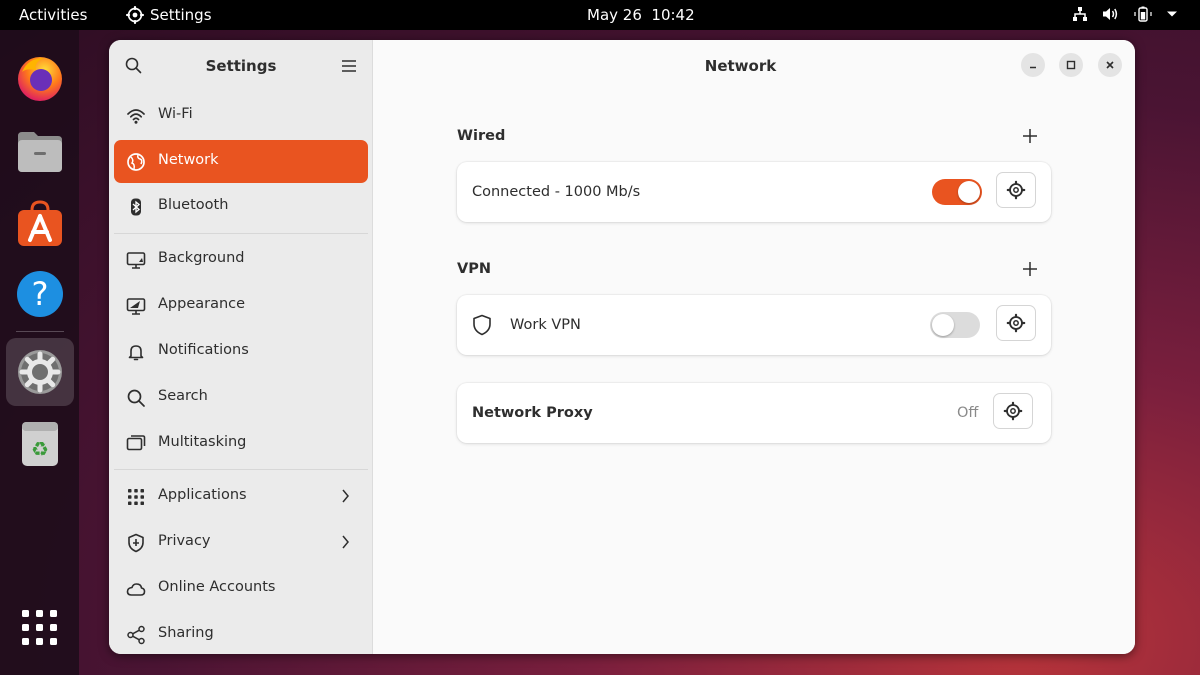 This screenshot has width=1200, height=675. I want to click on settings-icon, so click(40, 372).